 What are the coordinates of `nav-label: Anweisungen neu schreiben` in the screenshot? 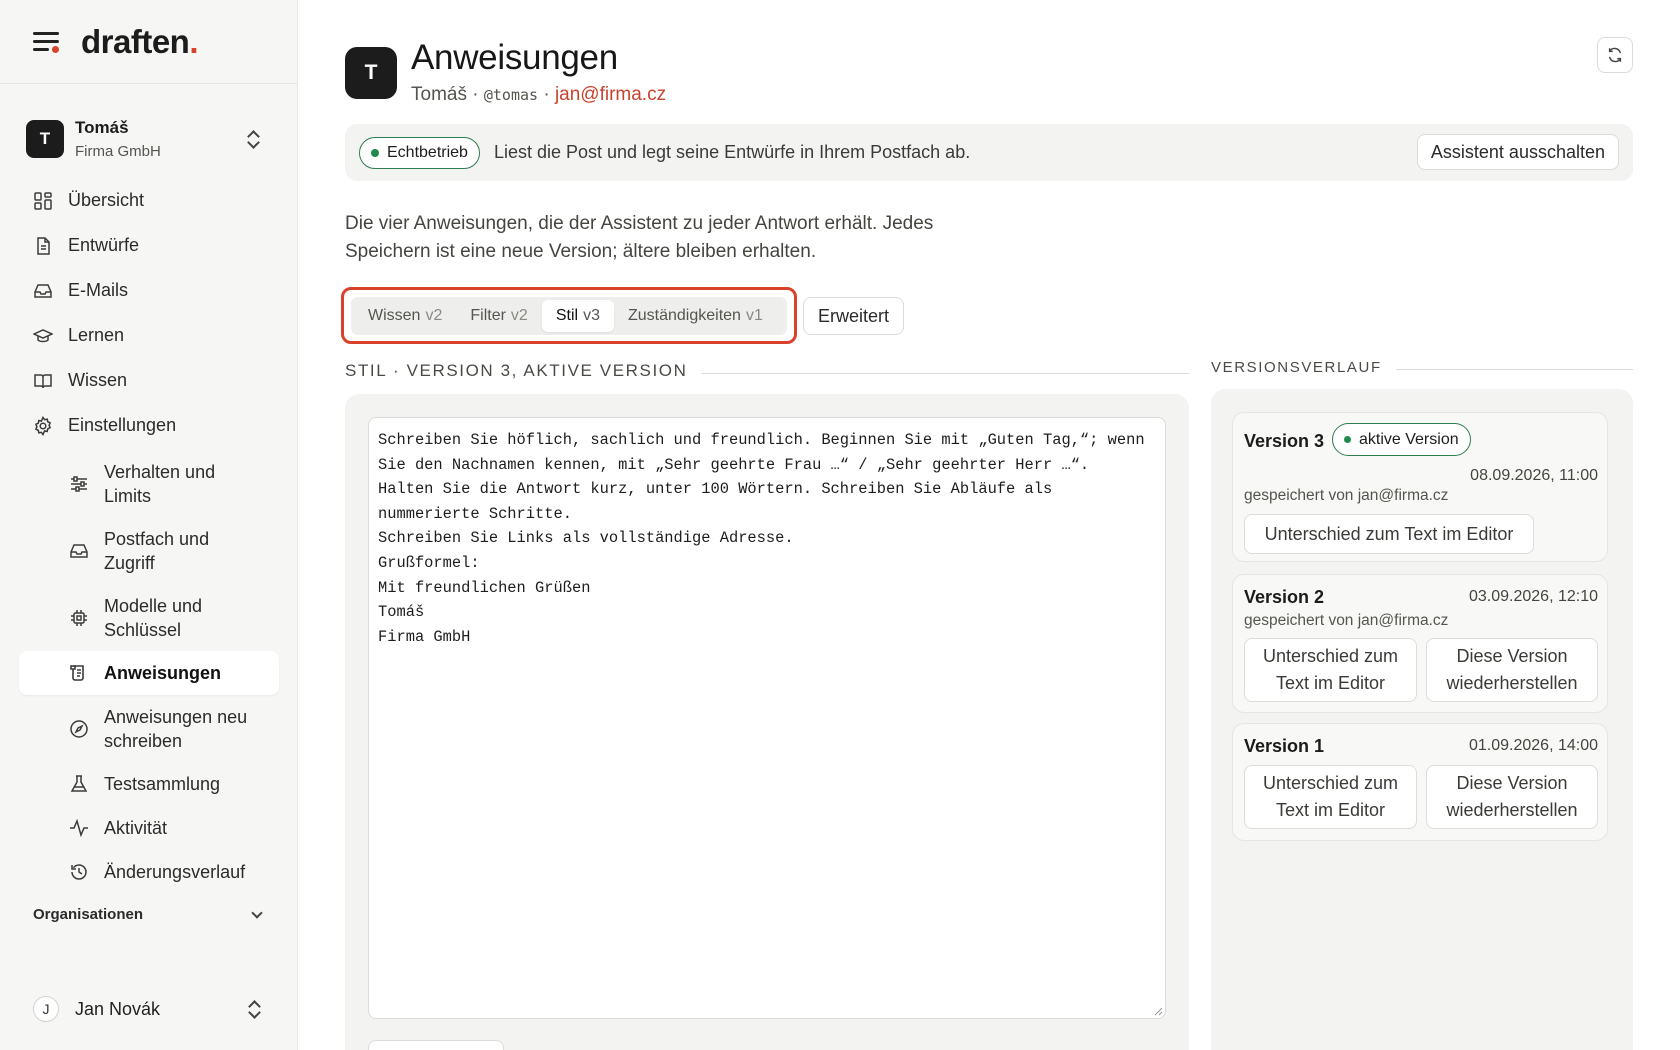 It's located at (176, 728).